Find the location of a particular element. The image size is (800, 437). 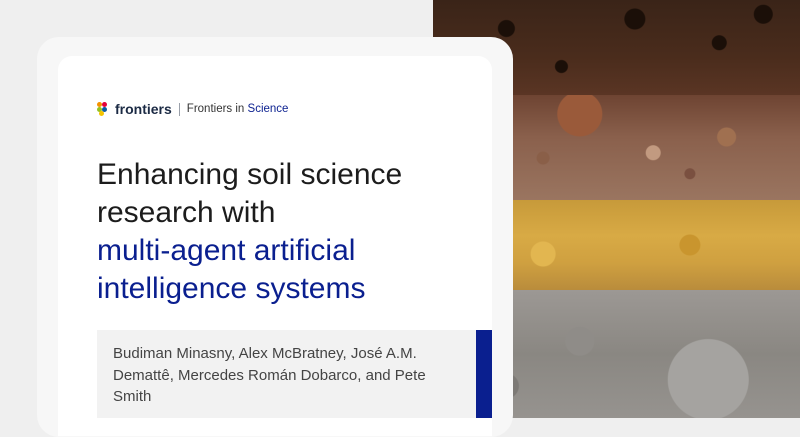

title-line: research with is located at coordinates (186, 212).